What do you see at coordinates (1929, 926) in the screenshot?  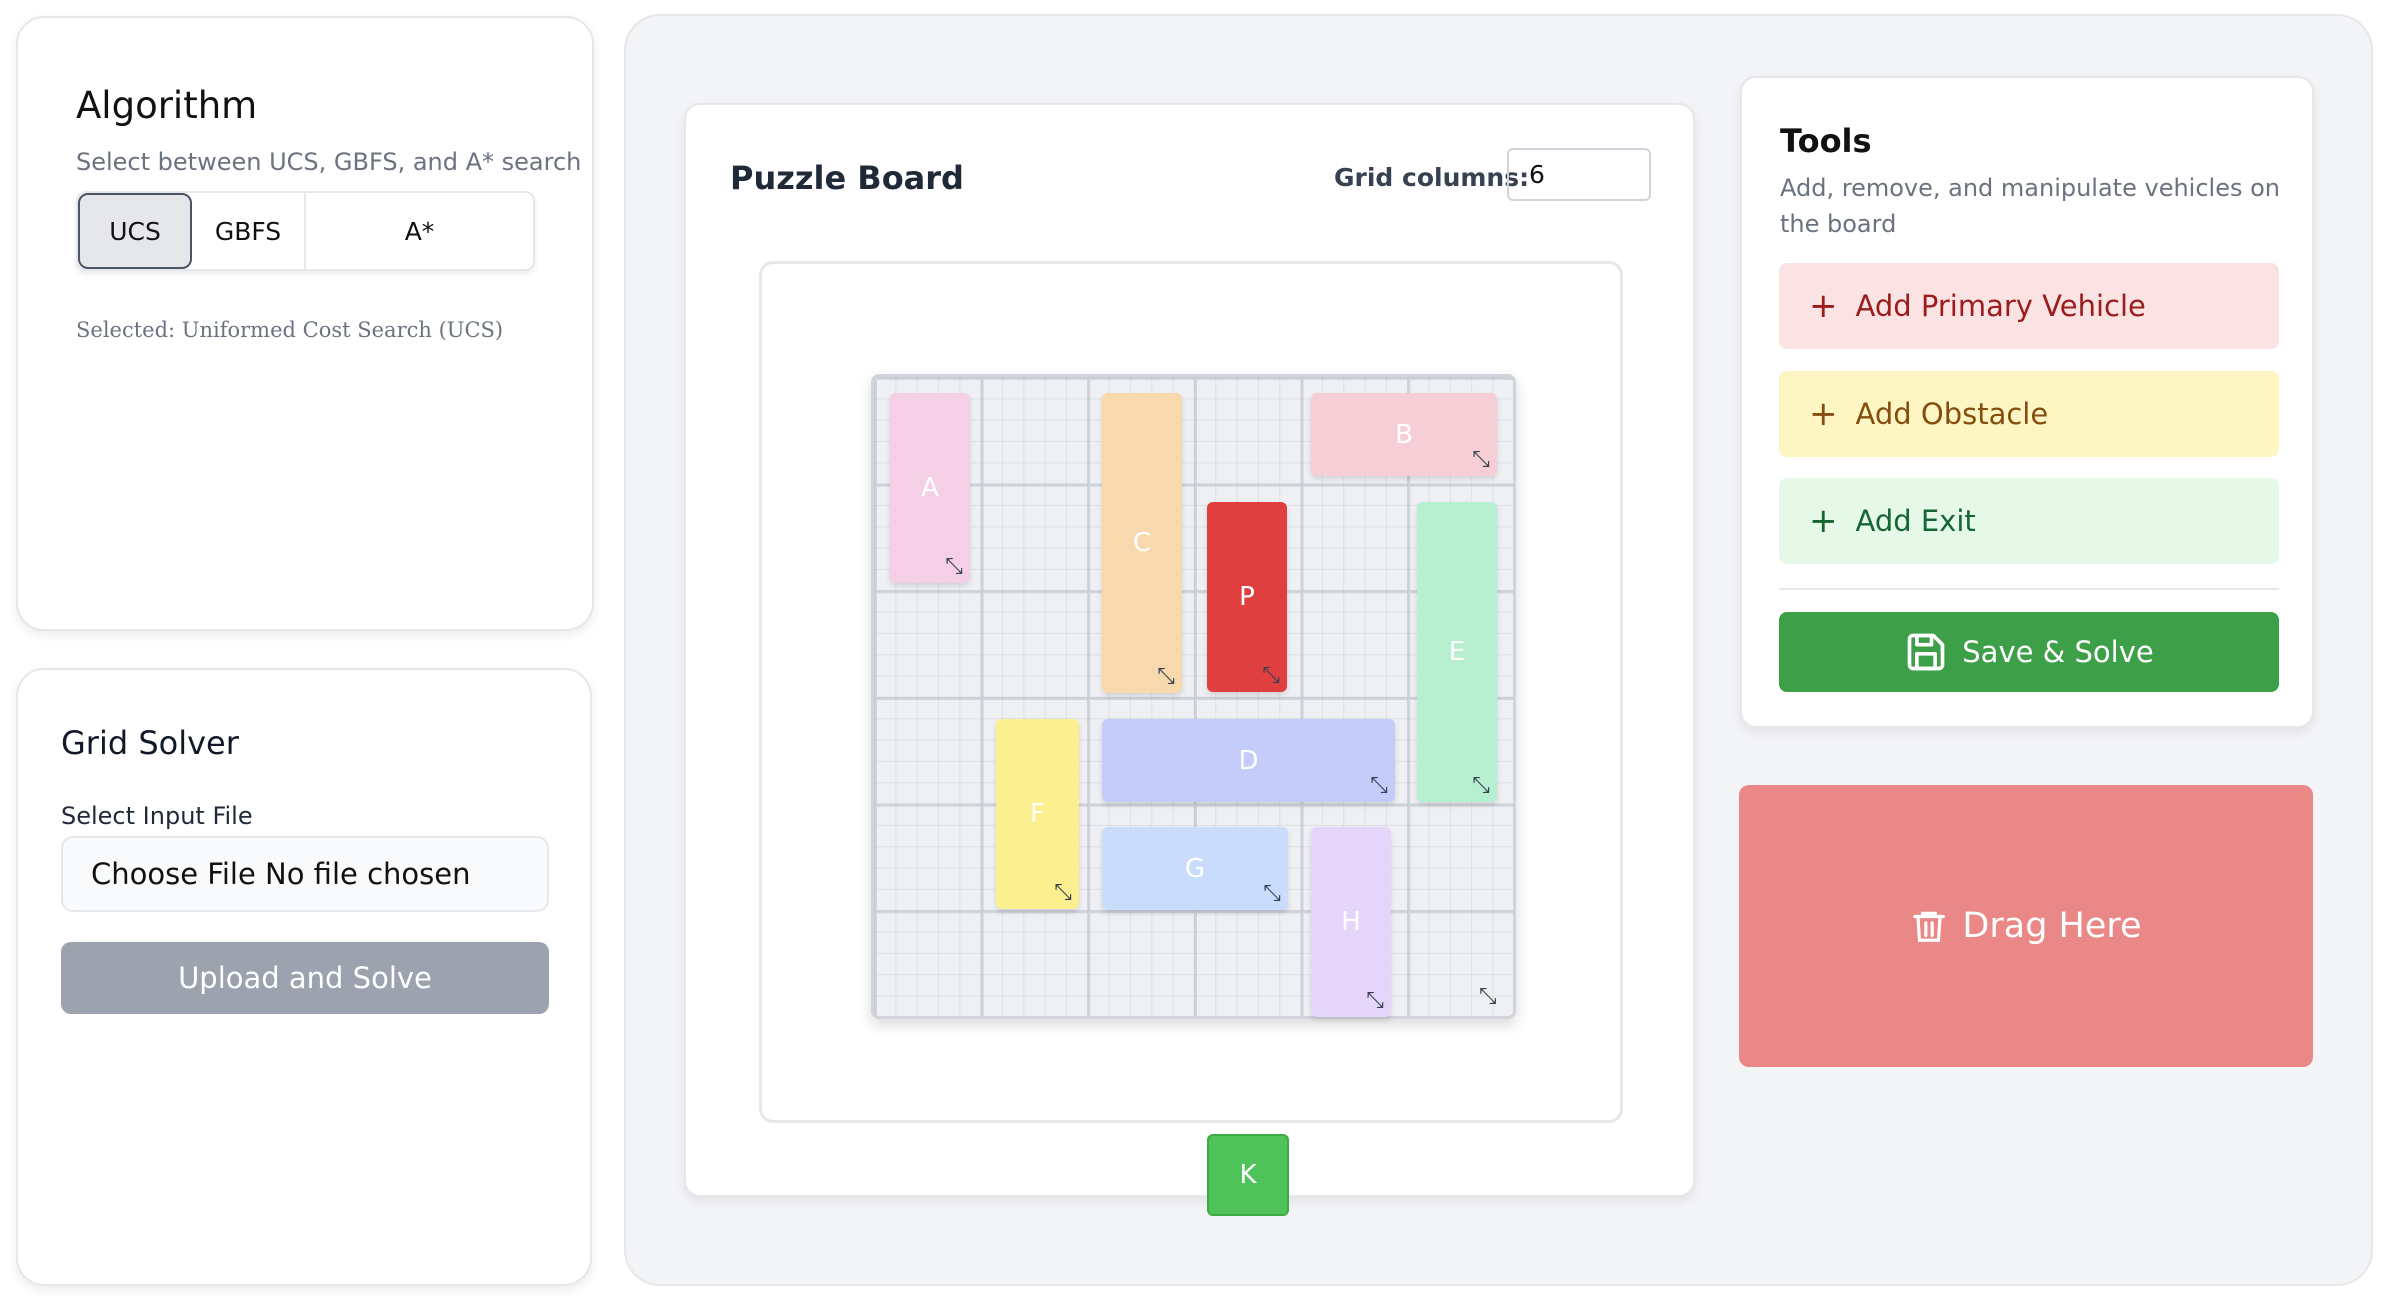 I see `trash-icon` at bounding box center [1929, 926].